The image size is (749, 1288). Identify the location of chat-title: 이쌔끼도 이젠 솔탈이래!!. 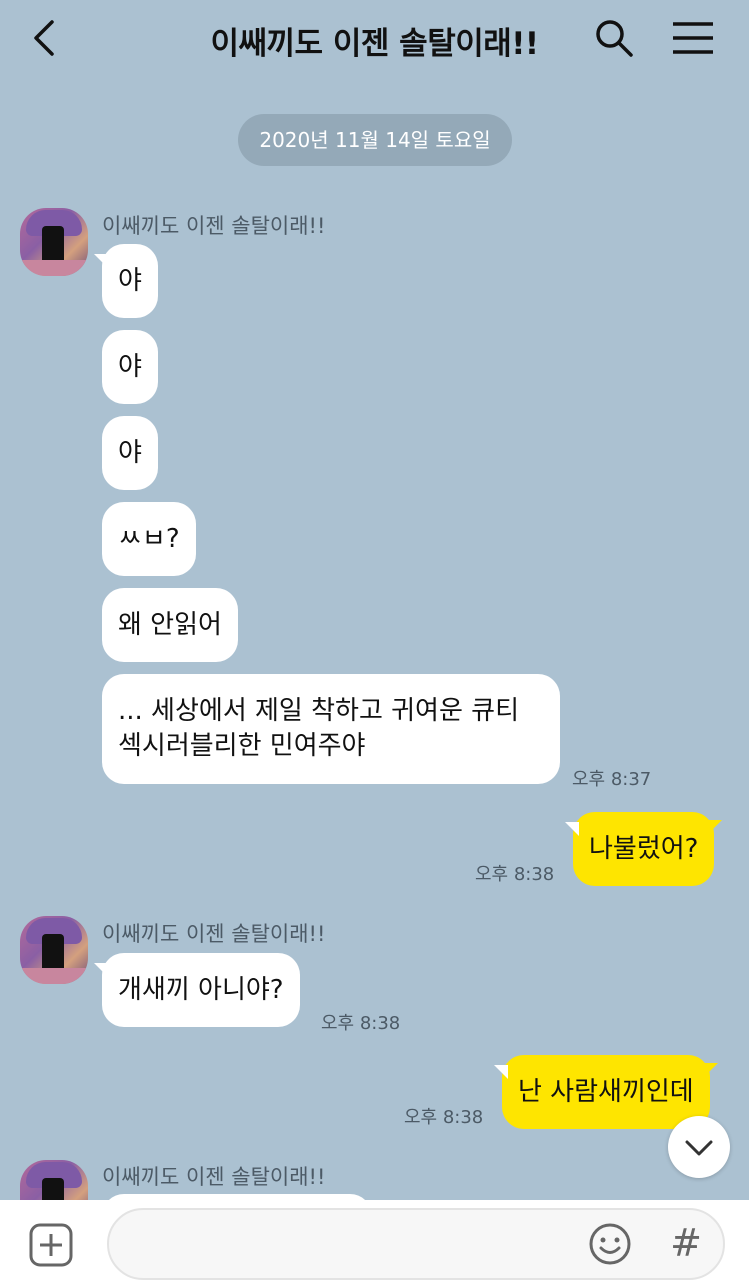
(374, 44).